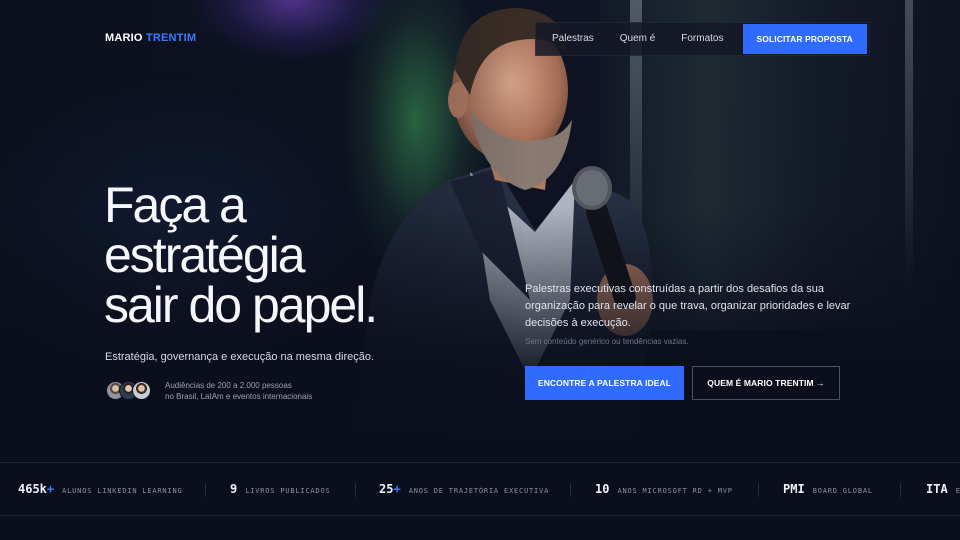  Describe the element at coordinates (171, 38) in the screenshot. I see `brand-last-name: TRENTIM` at that location.